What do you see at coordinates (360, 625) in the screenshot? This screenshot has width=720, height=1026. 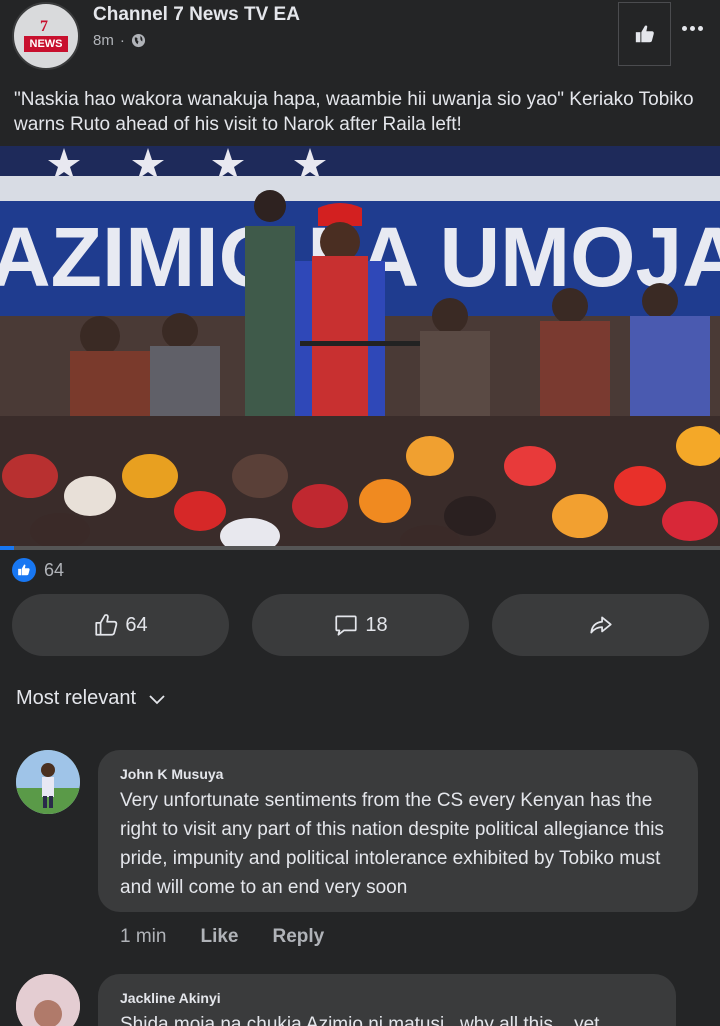 I see `comment-button: 18` at bounding box center [360, 625].